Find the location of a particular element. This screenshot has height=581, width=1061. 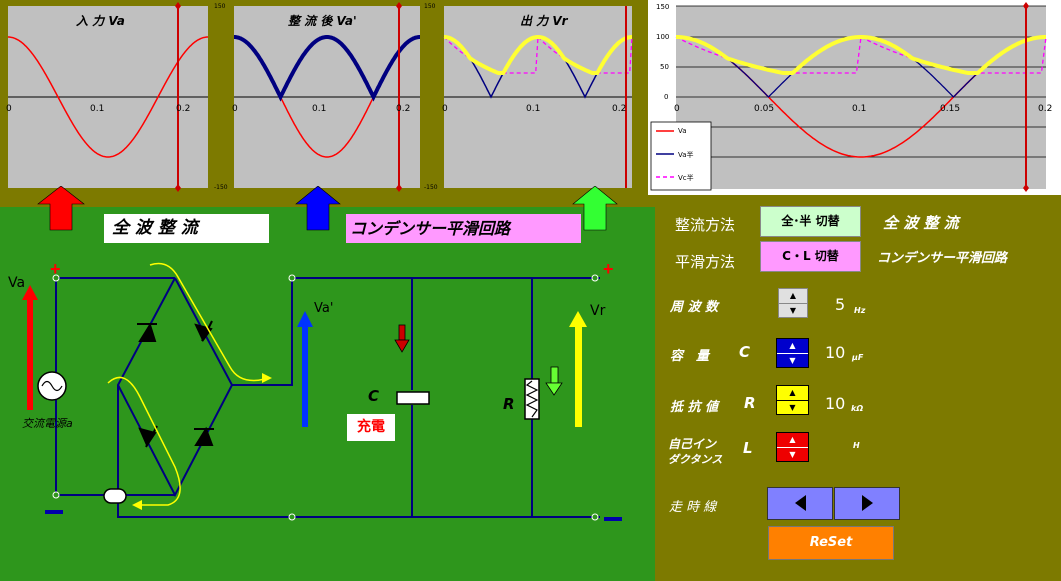

chart-rectified: 150 -150 整 流 後 Va' 0 0.1 0.2 is located at coordinates (317, 97).